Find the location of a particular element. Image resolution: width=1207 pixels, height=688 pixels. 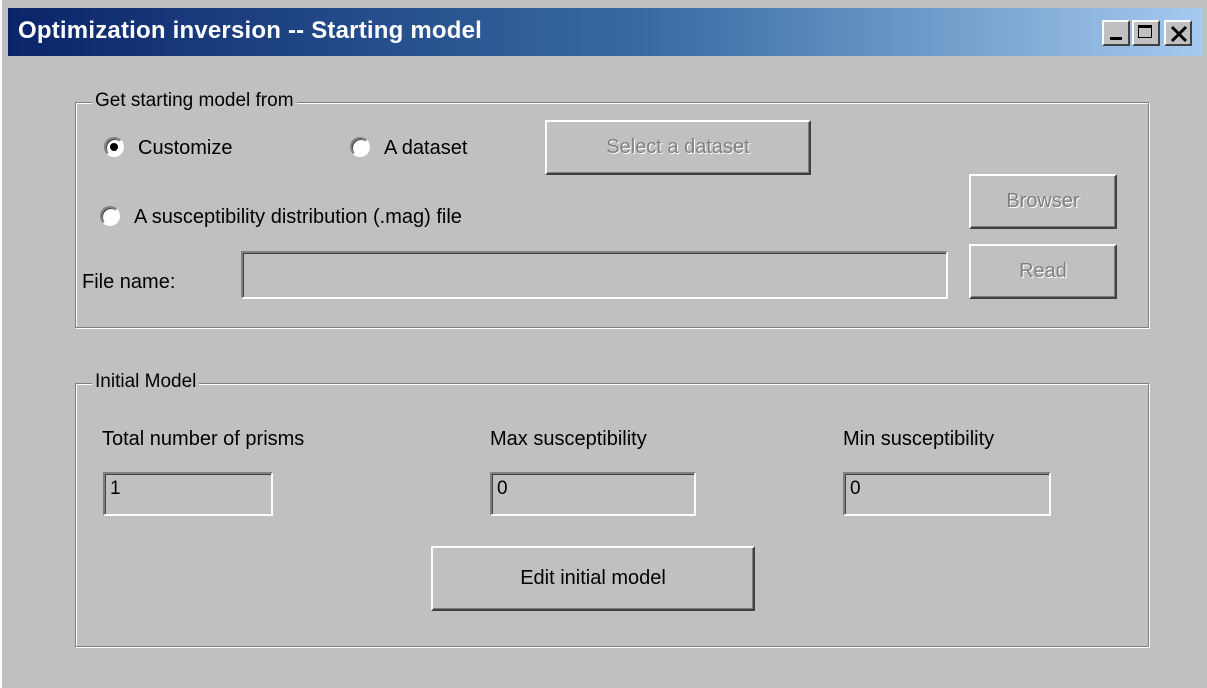

close-icon is located at coordinates (1178, 33).